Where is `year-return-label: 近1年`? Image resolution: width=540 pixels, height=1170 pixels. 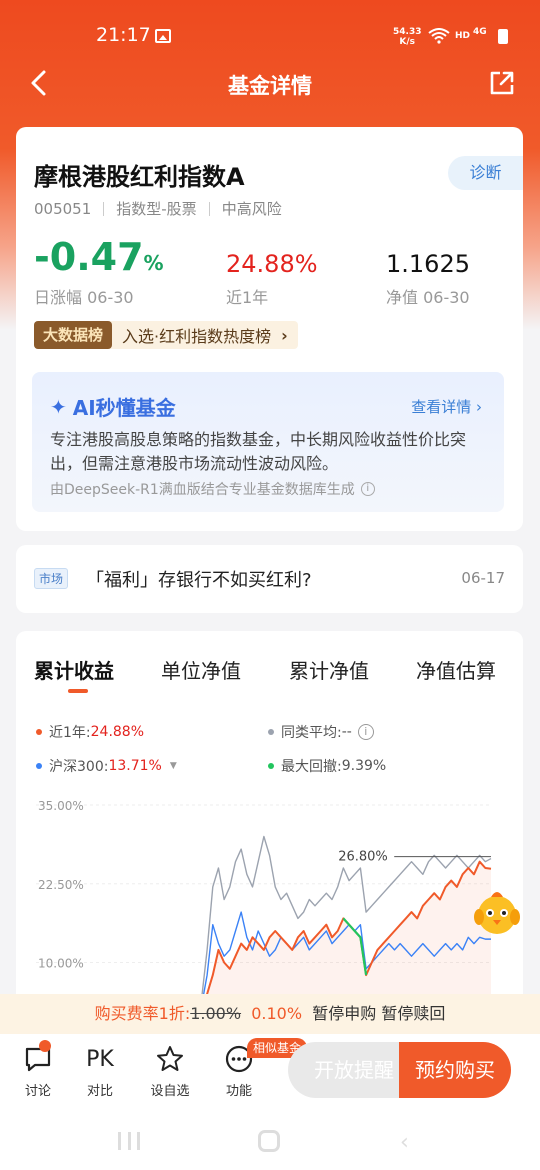
year-return-label: 近1年 is located at coordinates (247, 297).